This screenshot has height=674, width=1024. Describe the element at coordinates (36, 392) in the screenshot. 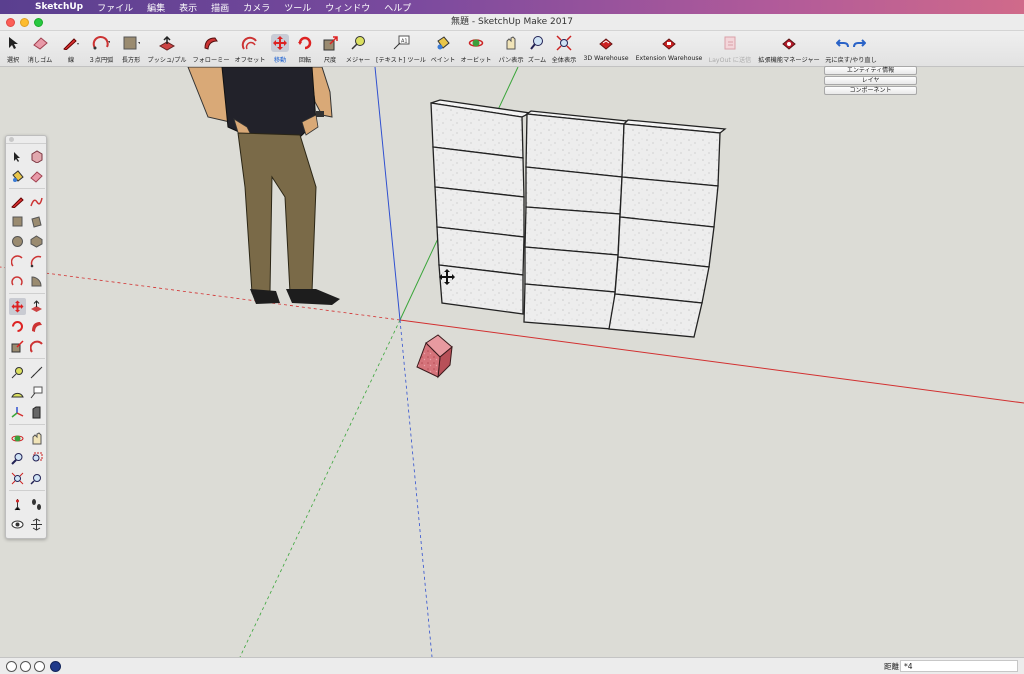

I see `palette-text` at that location.